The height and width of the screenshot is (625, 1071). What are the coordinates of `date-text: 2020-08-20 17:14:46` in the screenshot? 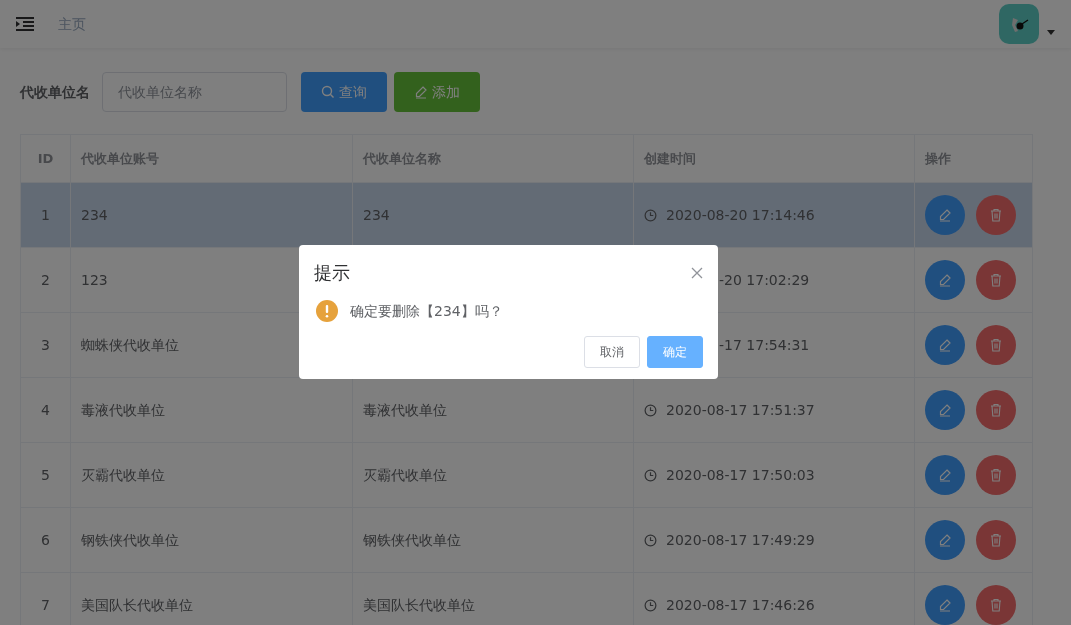 It's located at (740, 215).